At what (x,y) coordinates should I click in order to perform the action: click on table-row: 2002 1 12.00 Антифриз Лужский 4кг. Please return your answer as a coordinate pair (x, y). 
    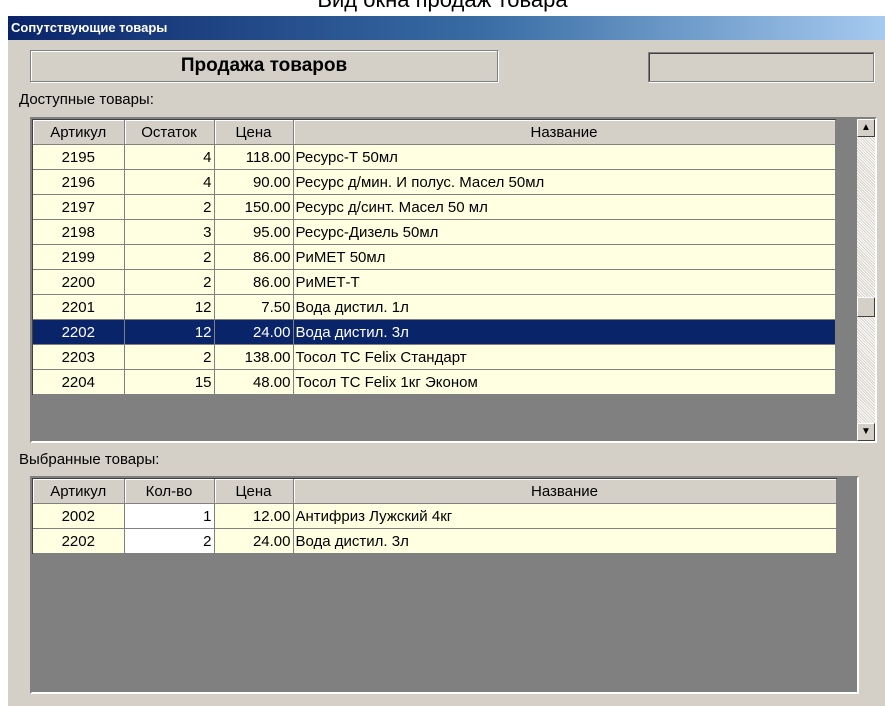
    Looking at the image, I should click on (435, 516).